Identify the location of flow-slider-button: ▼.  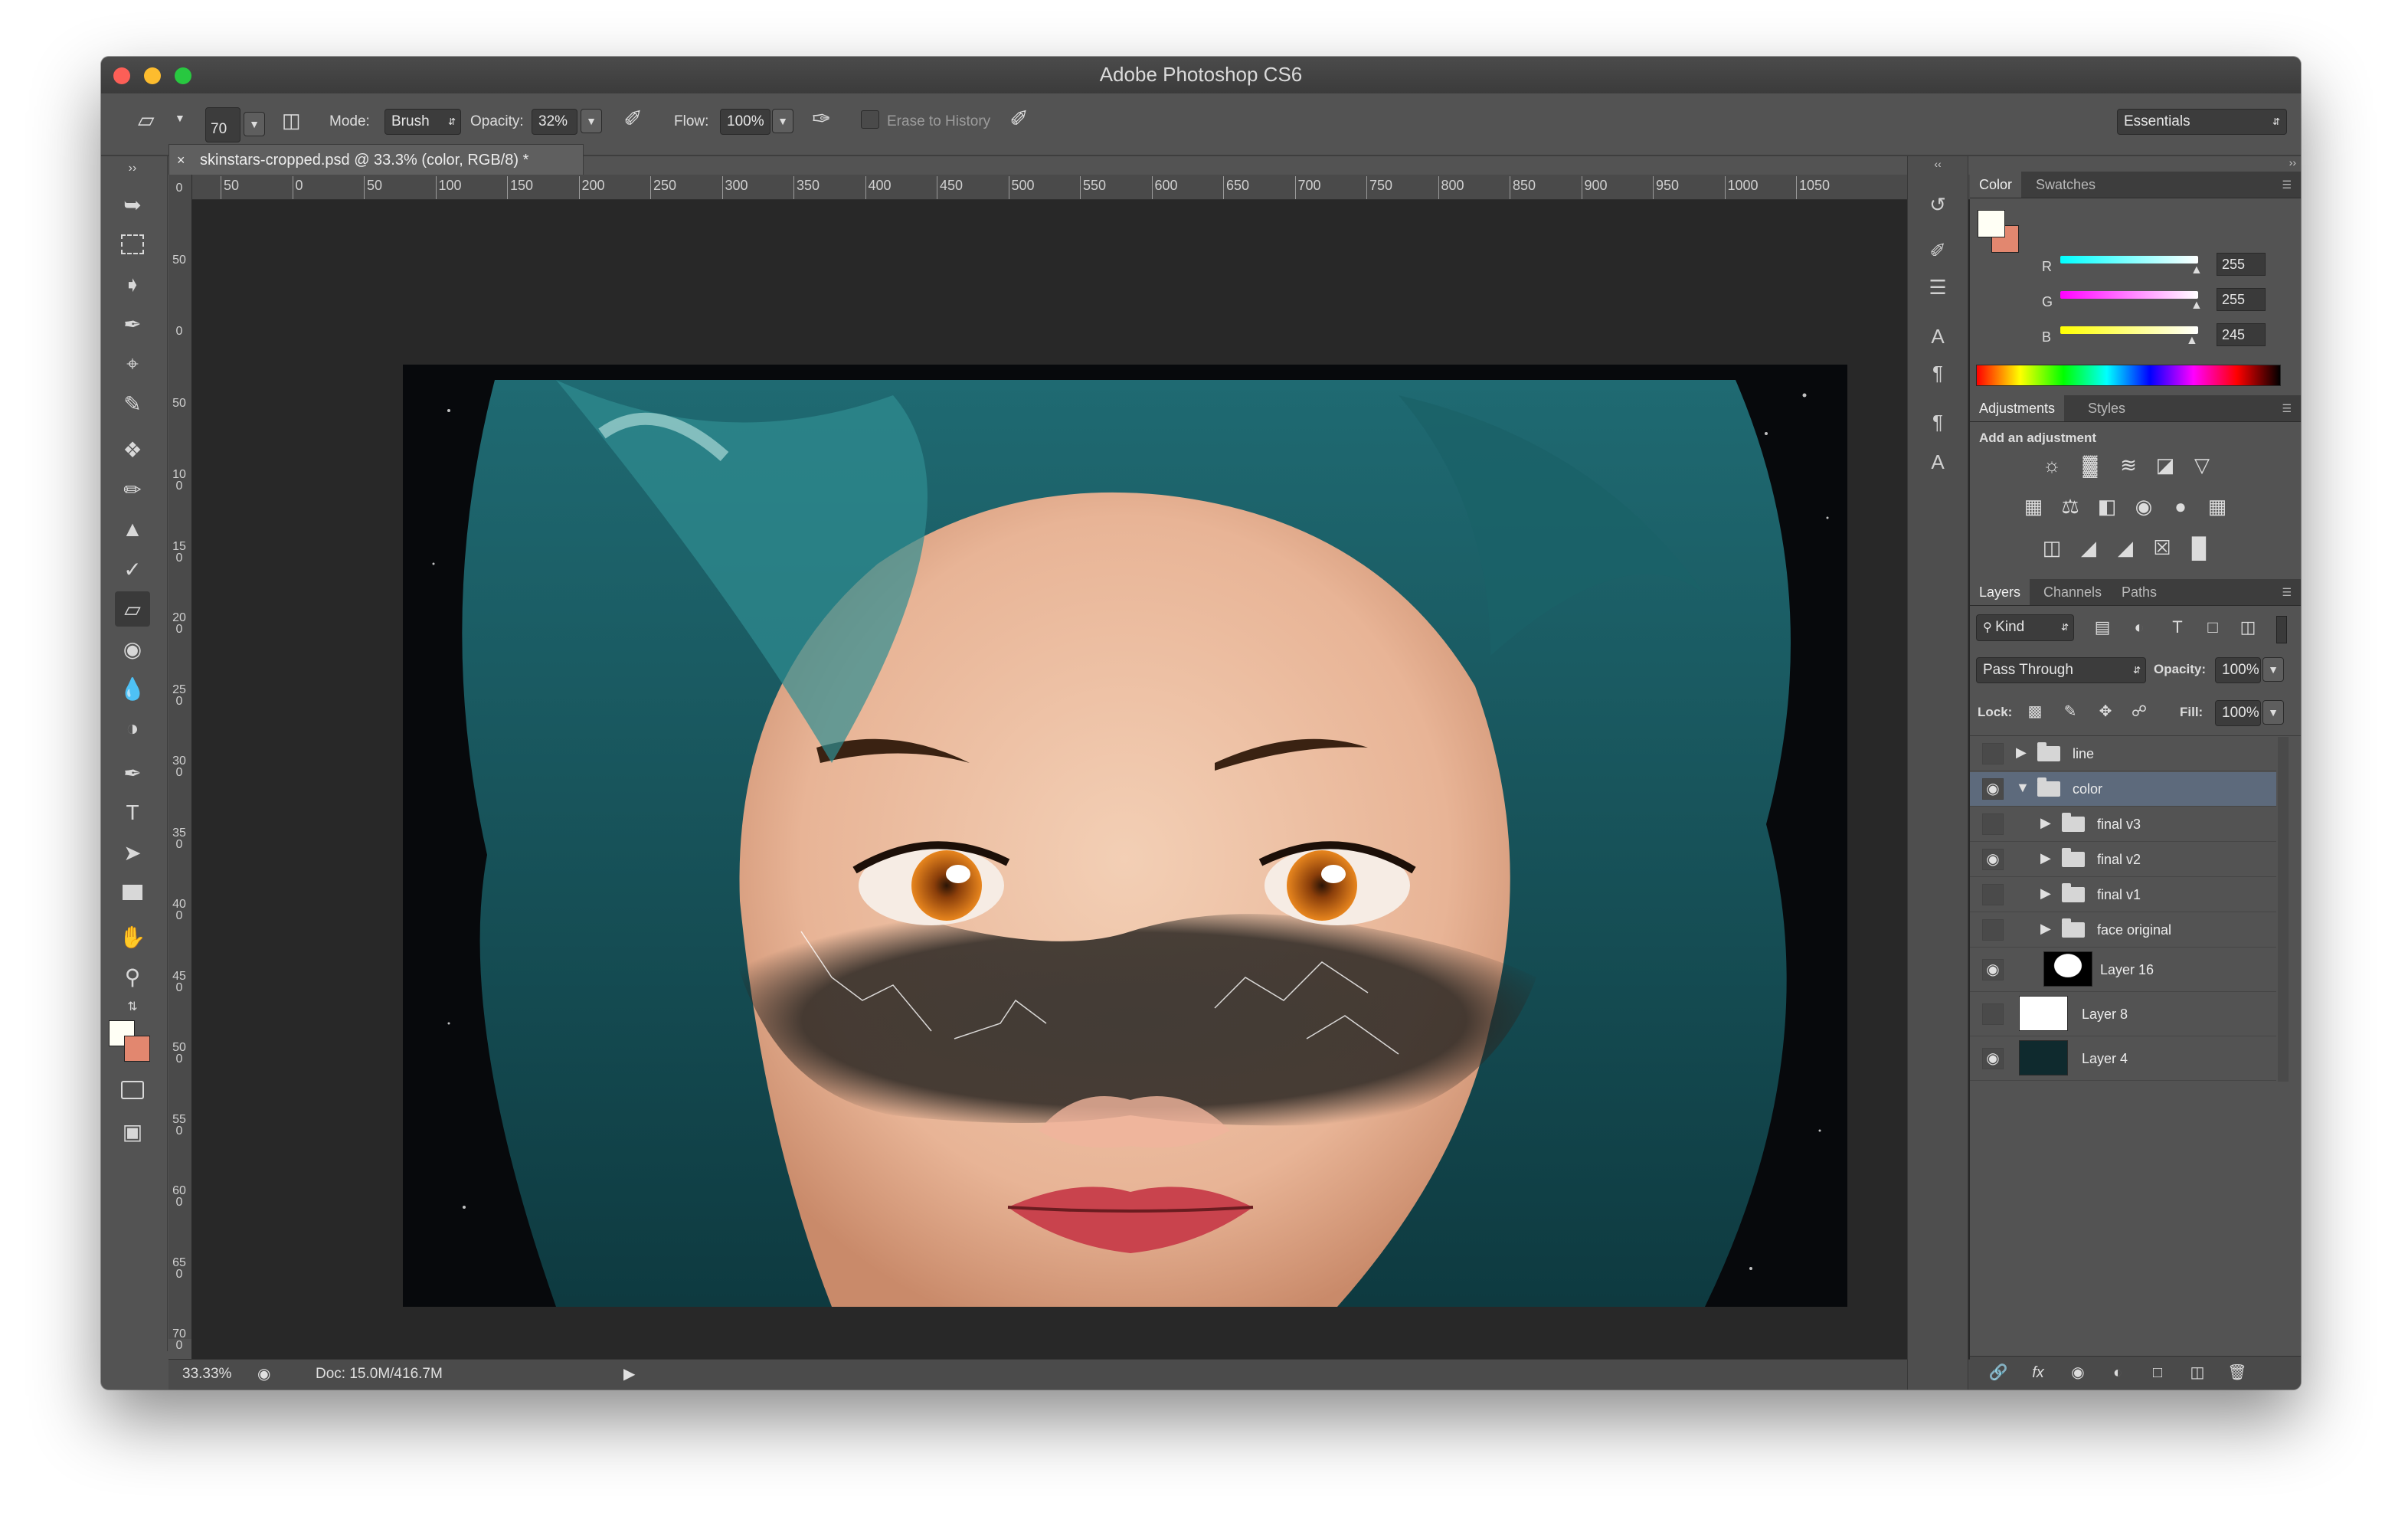
(782, 121).